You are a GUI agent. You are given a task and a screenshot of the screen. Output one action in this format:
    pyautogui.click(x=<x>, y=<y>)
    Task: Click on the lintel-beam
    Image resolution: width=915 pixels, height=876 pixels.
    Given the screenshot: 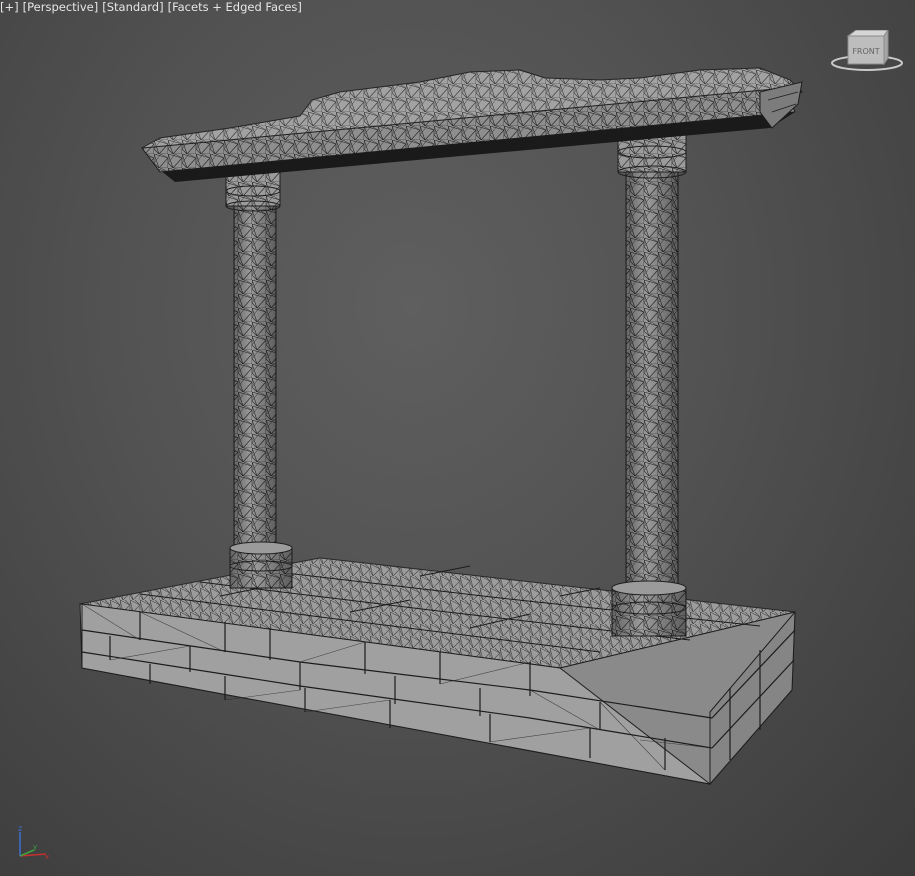 What is the action you would take?
    pyautogui.click(x=472, y=124)
    